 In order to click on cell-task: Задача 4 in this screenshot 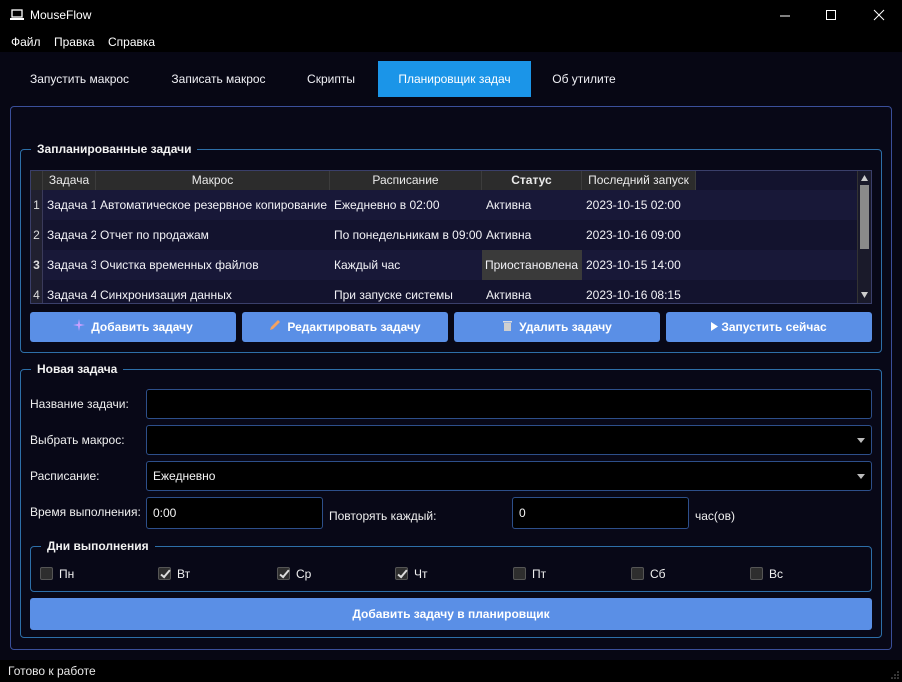, I will do `click(69, 291)`.